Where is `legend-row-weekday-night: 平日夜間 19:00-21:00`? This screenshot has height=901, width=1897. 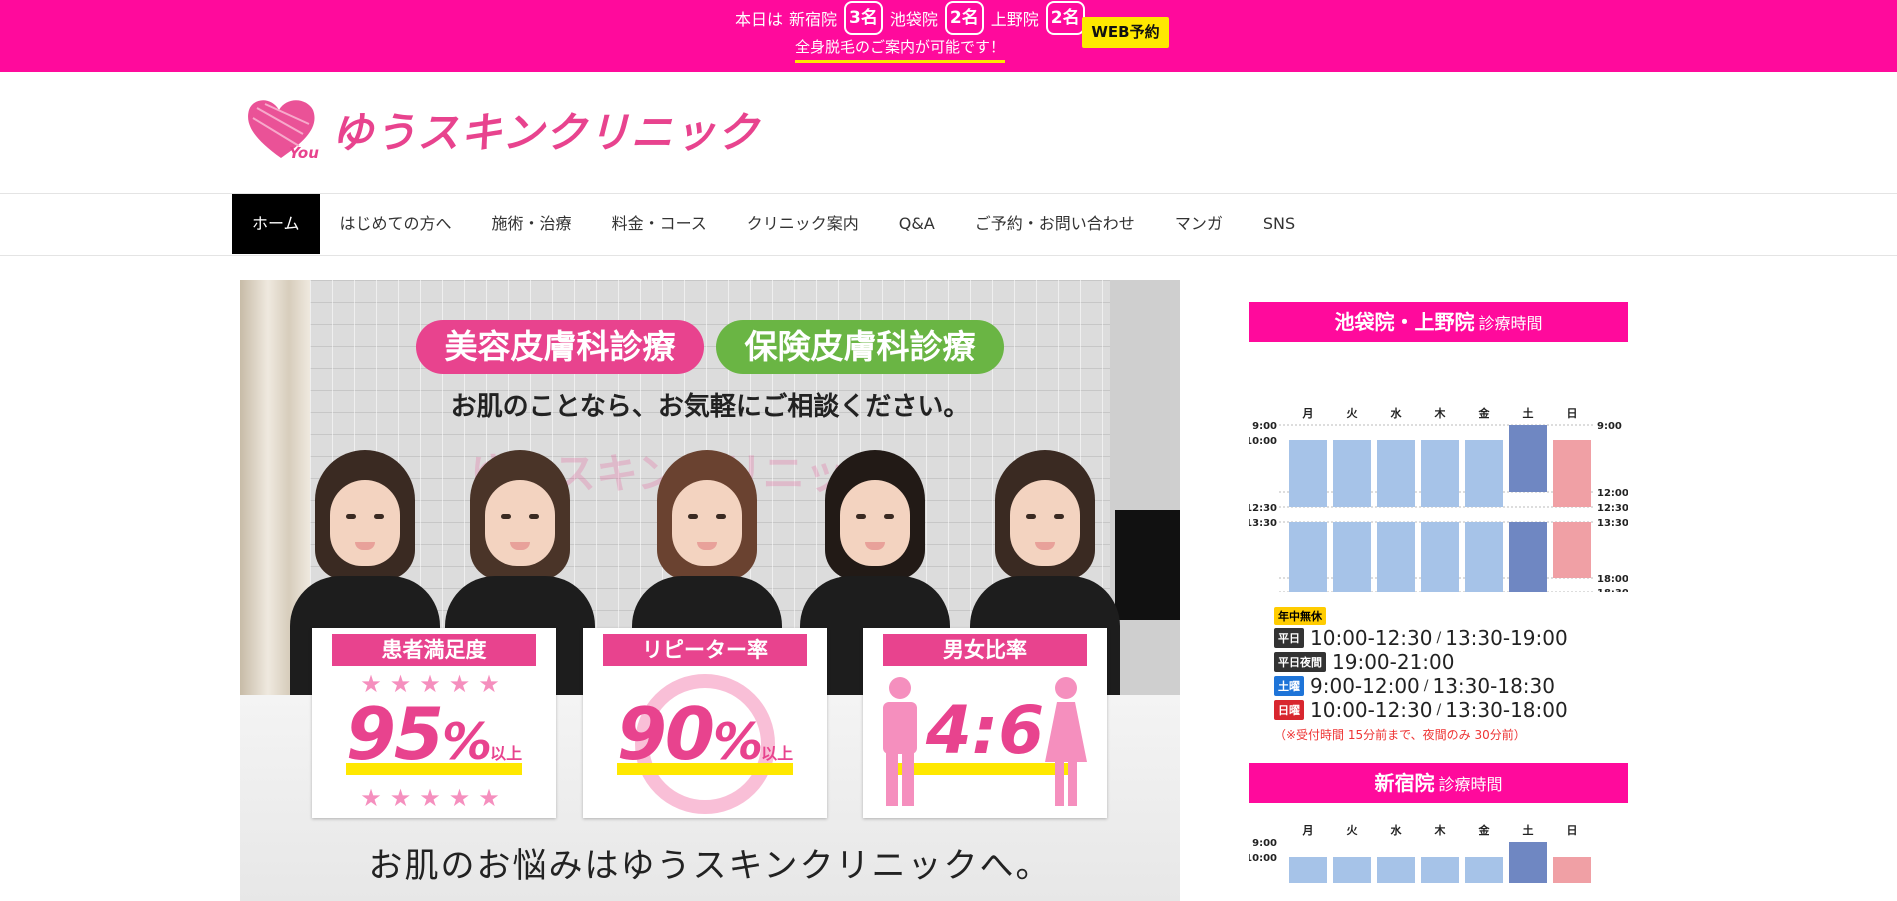 legend-row-weekday-night: 平日夜間 19:00-21:00 is located at coordinates (1451, 662).